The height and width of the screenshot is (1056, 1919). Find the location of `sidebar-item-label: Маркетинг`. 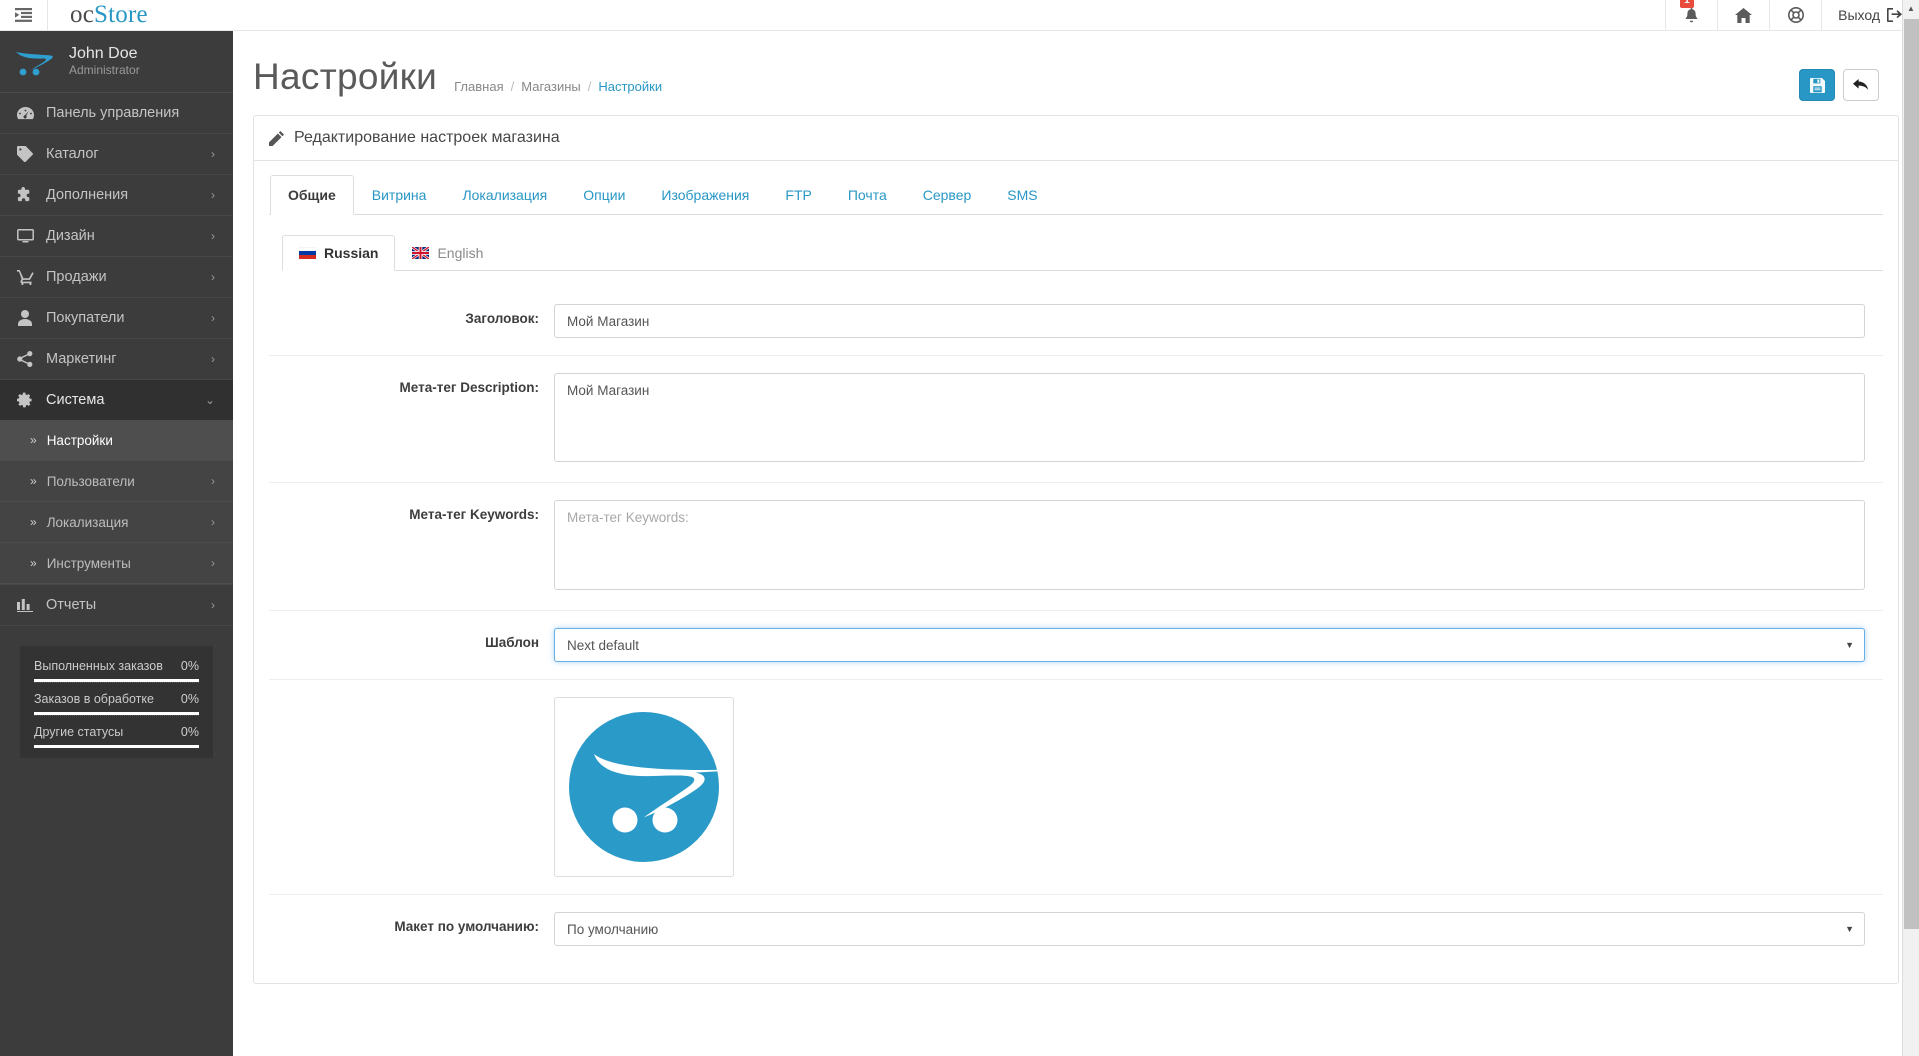

sidebar-item-label: Маркетинг is located at coordinates (81, 359).